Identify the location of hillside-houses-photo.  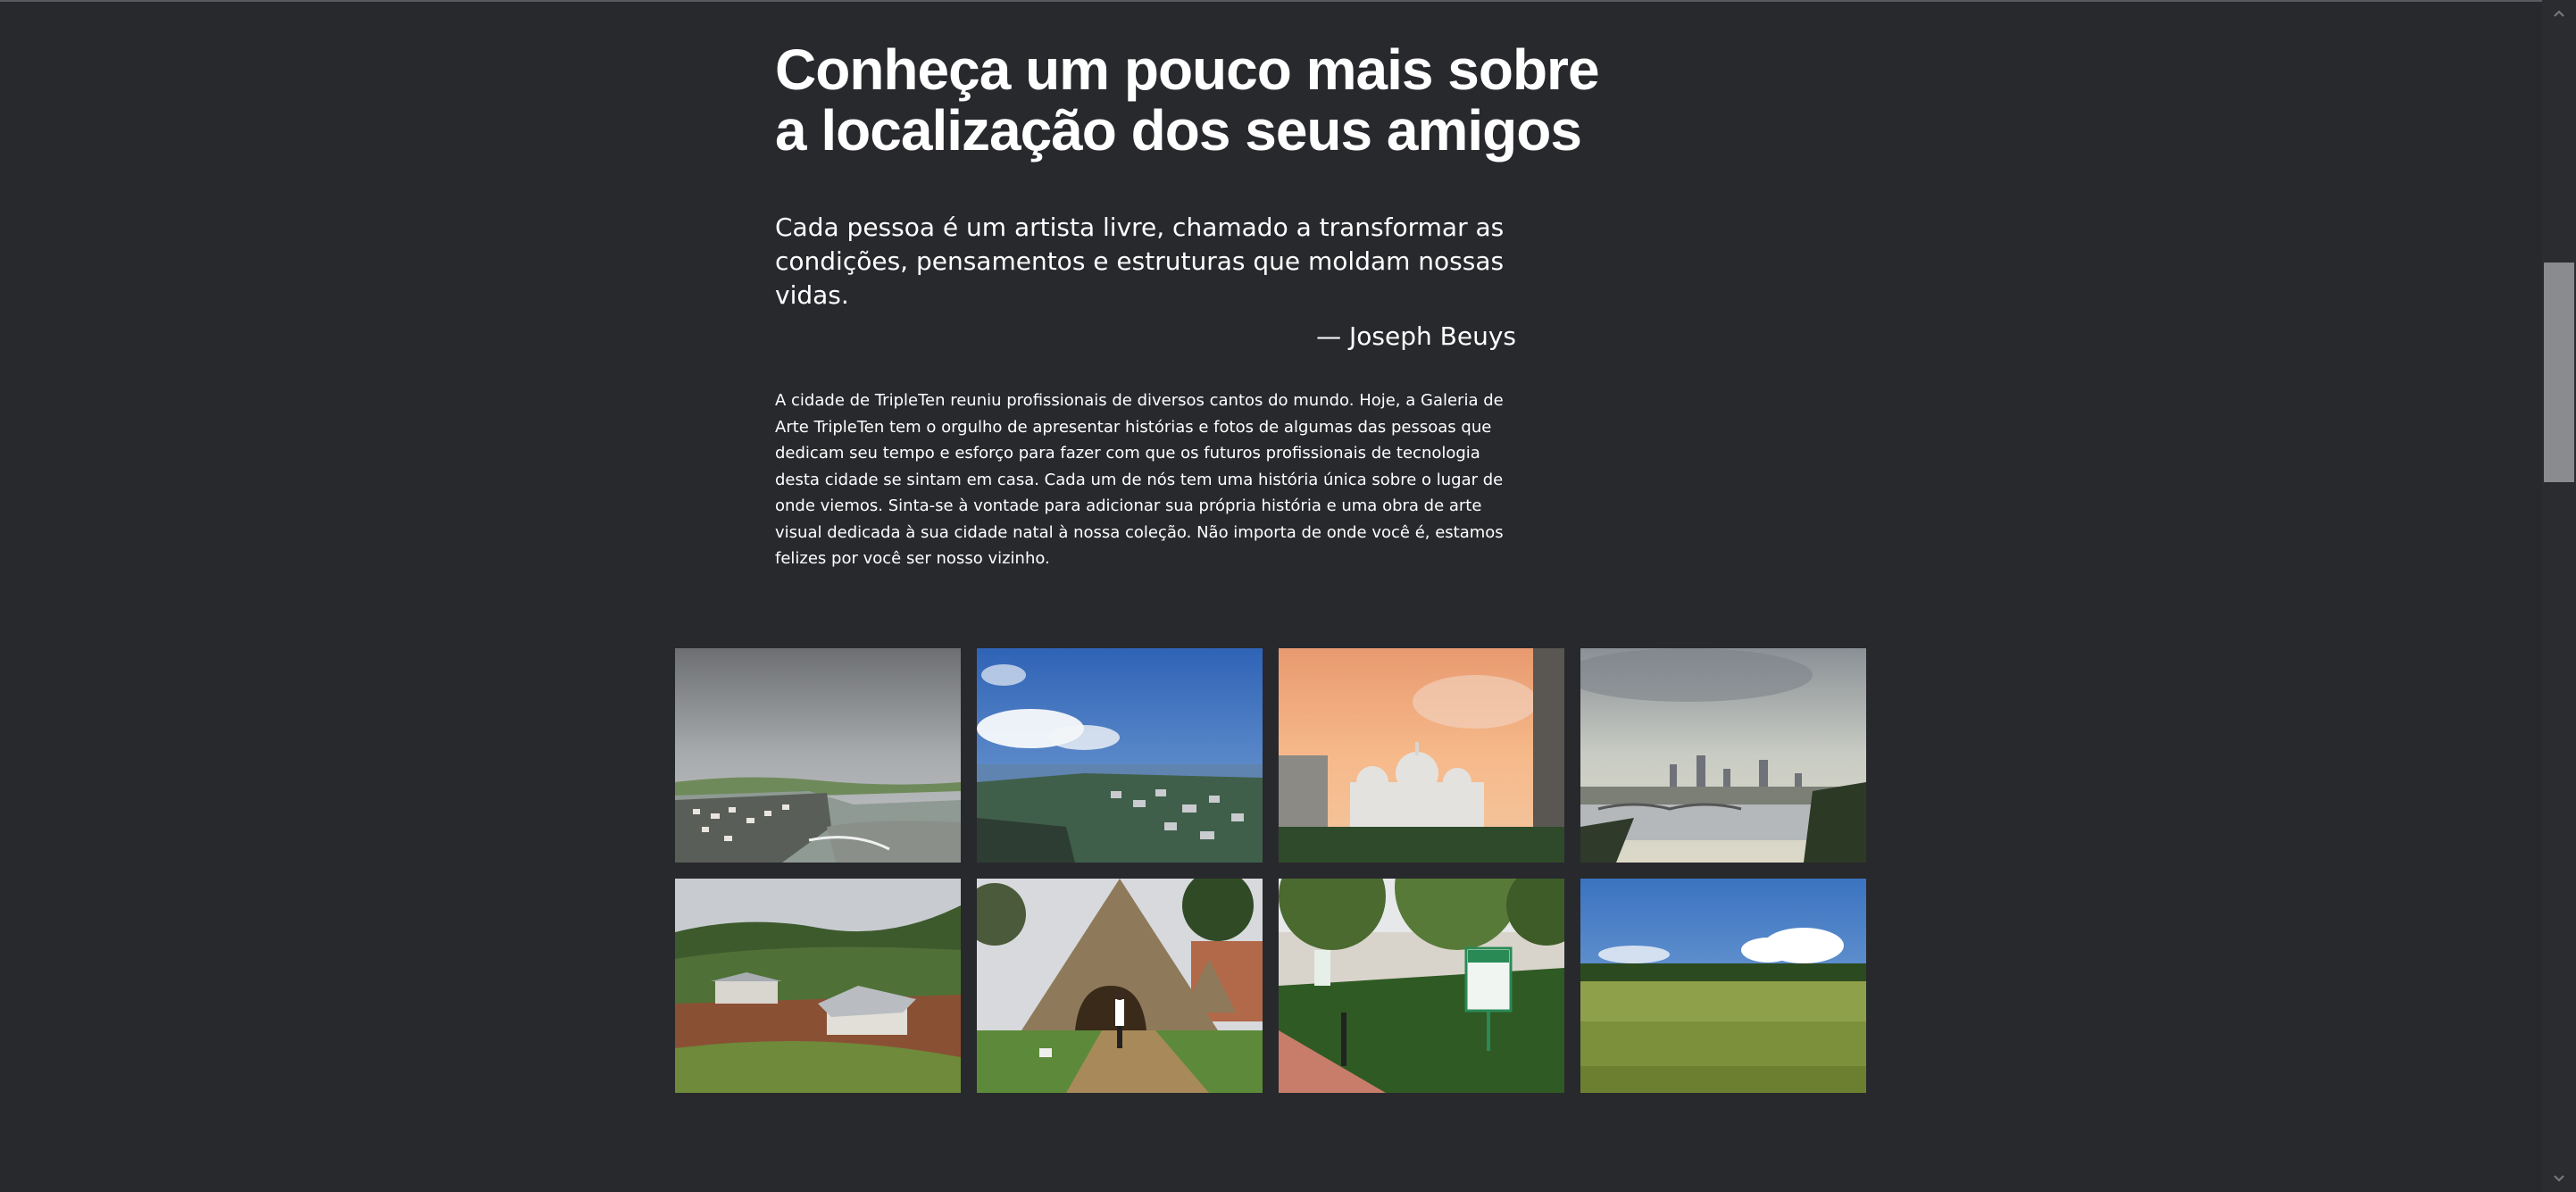
(818, 986).